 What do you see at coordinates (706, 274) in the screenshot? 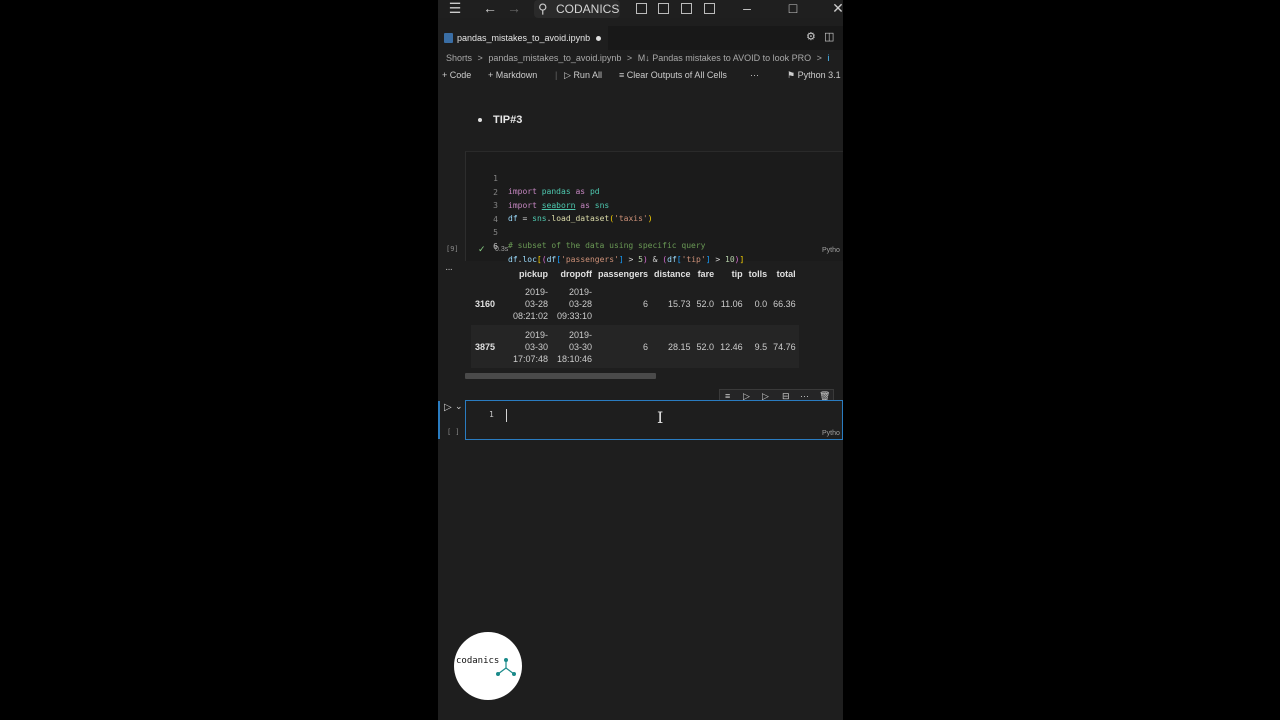
I see `table-header: fare` at bounding box center [706, 274].